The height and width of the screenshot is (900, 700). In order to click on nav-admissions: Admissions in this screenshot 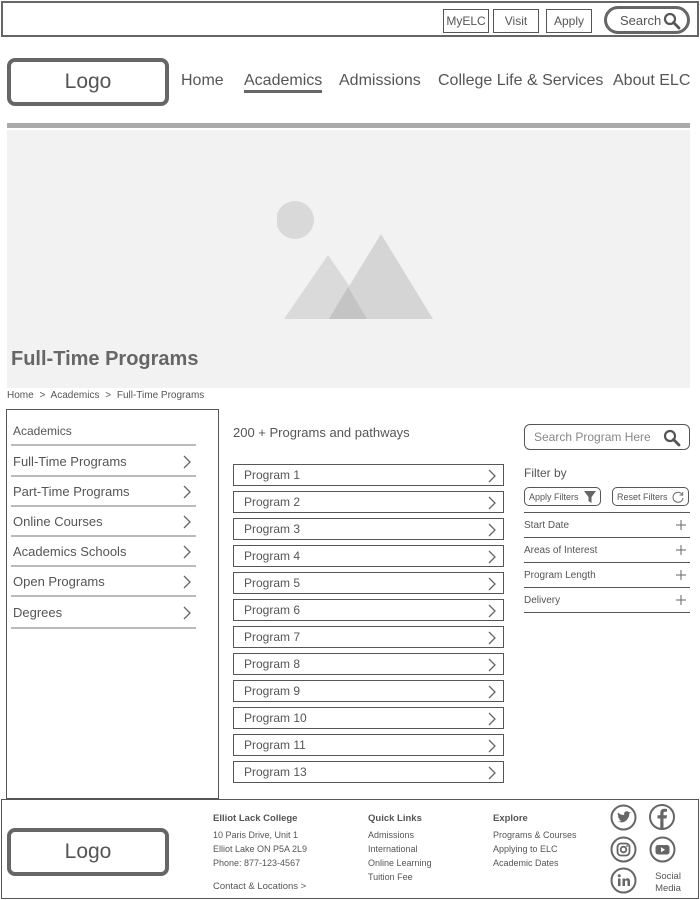, I will do `click(380, 81)`.